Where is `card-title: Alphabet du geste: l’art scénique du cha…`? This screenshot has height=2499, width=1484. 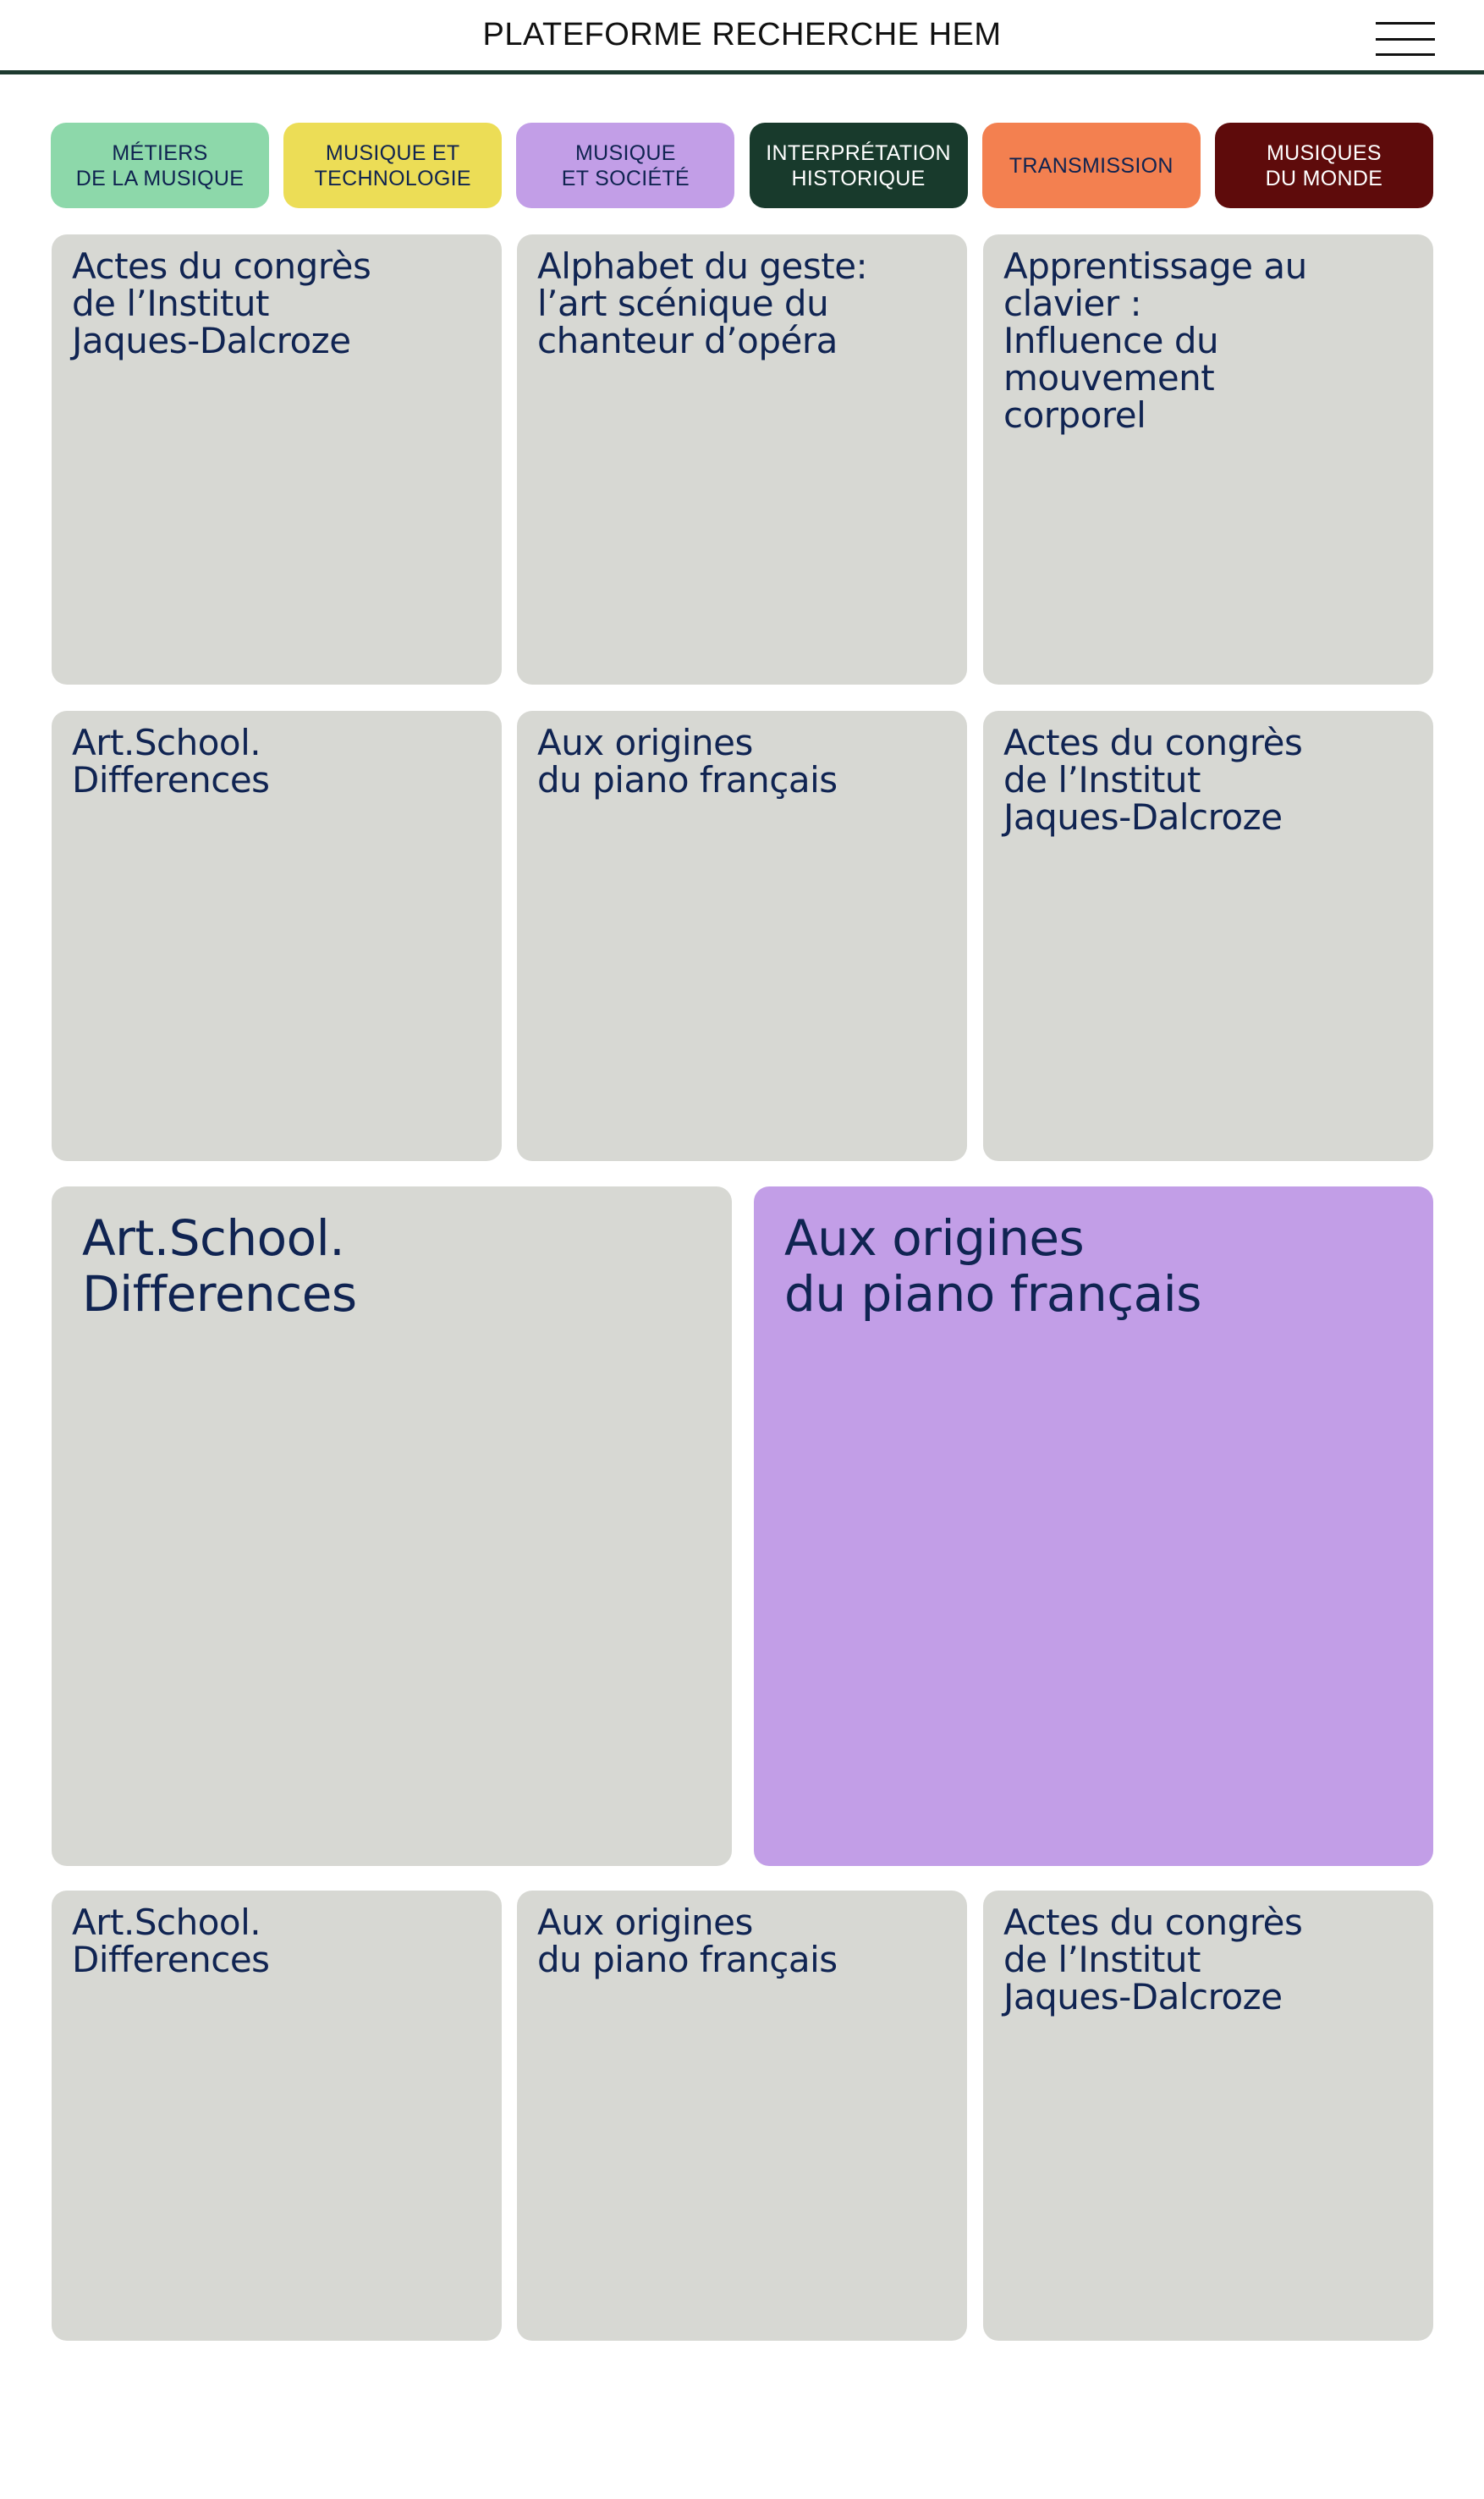
card-title: Alphabet du geste: l’art scénique du cha… is located at coordinates (702, 303).